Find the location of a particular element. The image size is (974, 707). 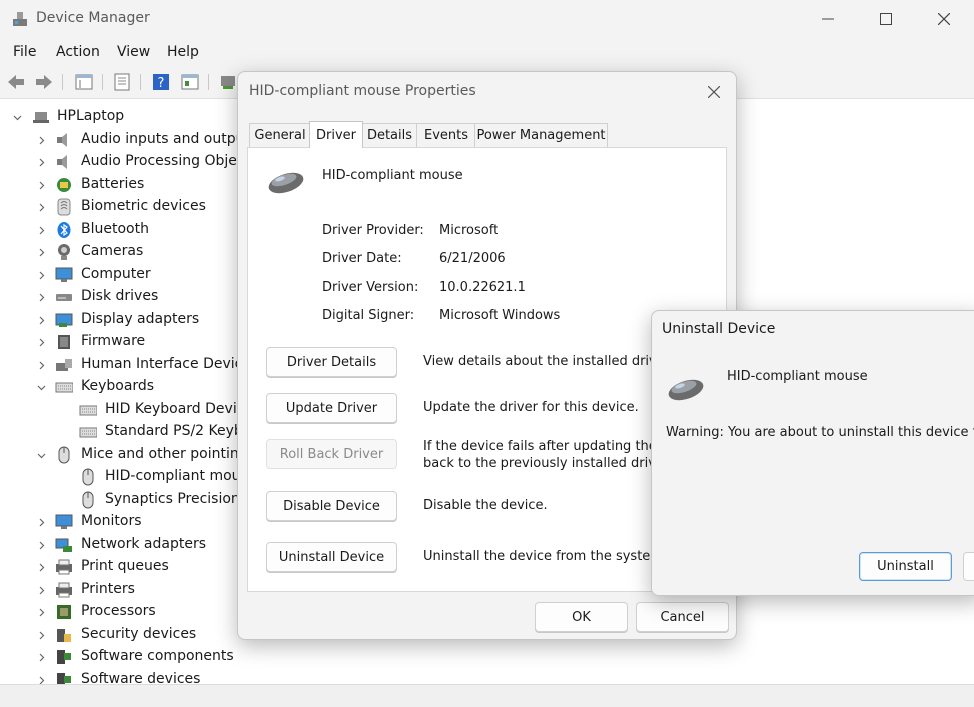

uninstall-confirm-button: Uninstall is located at coordinates (905, 566).